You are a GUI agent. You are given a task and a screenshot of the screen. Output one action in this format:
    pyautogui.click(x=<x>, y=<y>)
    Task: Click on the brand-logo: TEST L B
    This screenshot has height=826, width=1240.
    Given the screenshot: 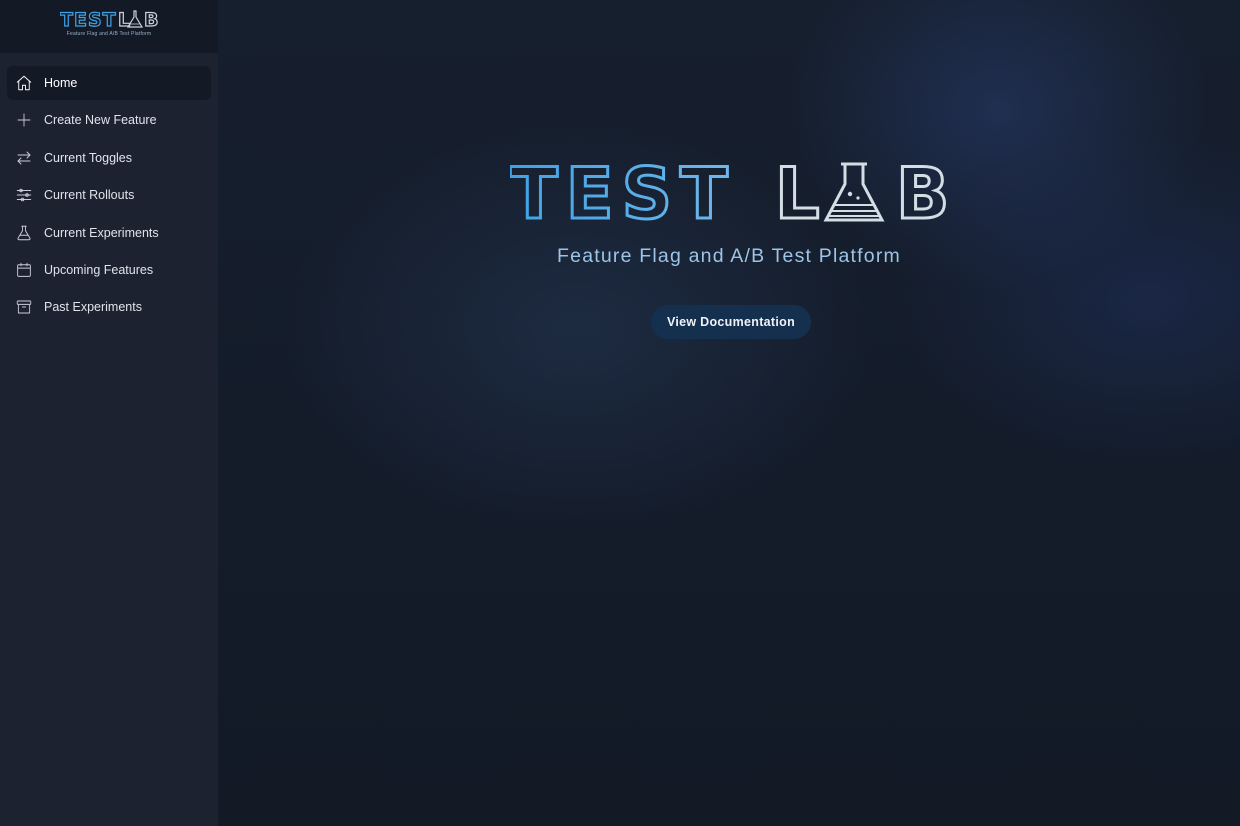 What is the action you would take?
    pyautogui.click(x=109, y=19)
    